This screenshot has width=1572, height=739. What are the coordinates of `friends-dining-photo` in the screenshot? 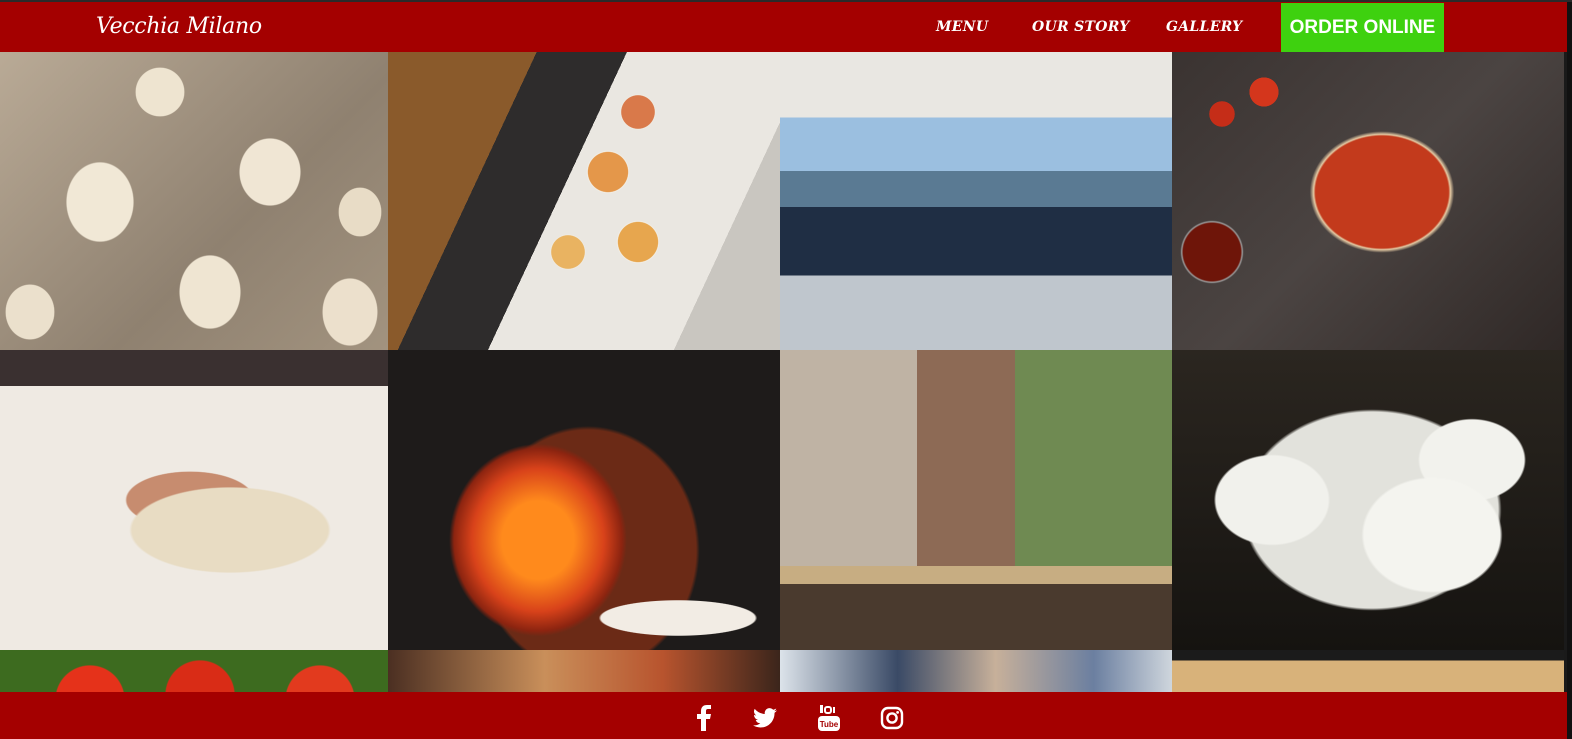 It's located at (976, 500).